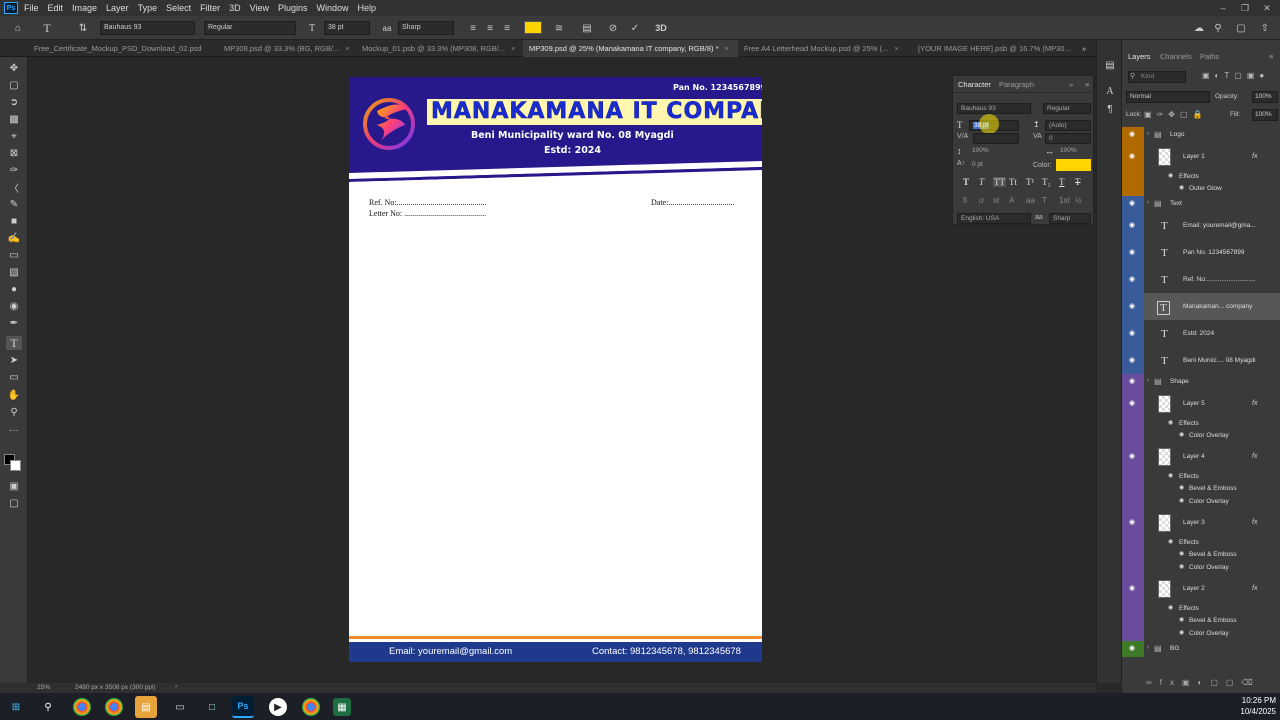  What do you see at coordinates (148, 8) in the screenshot?
I see `menu-type: Type` at bounding box center [148, 8].